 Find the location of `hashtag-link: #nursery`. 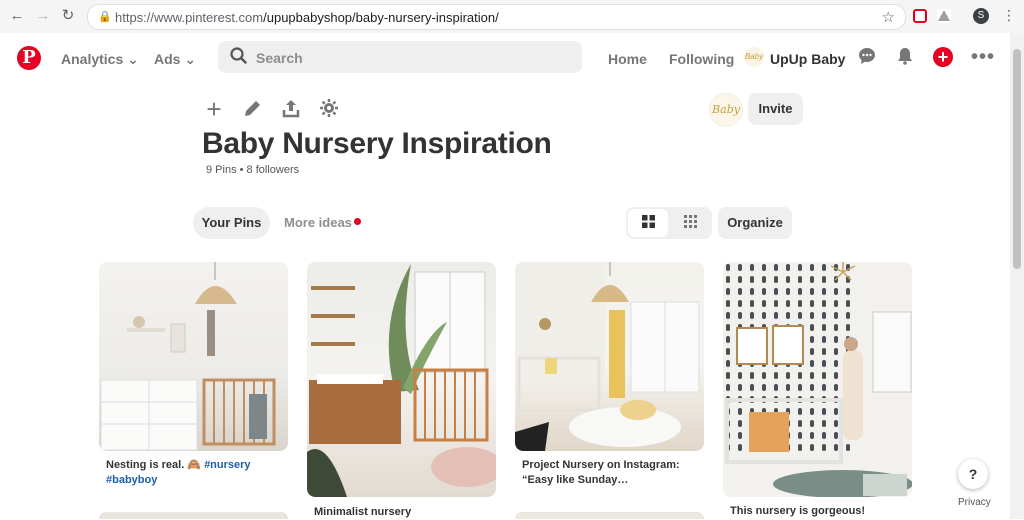

hashtag-link: #nursery is located at coordinates (227, 465).